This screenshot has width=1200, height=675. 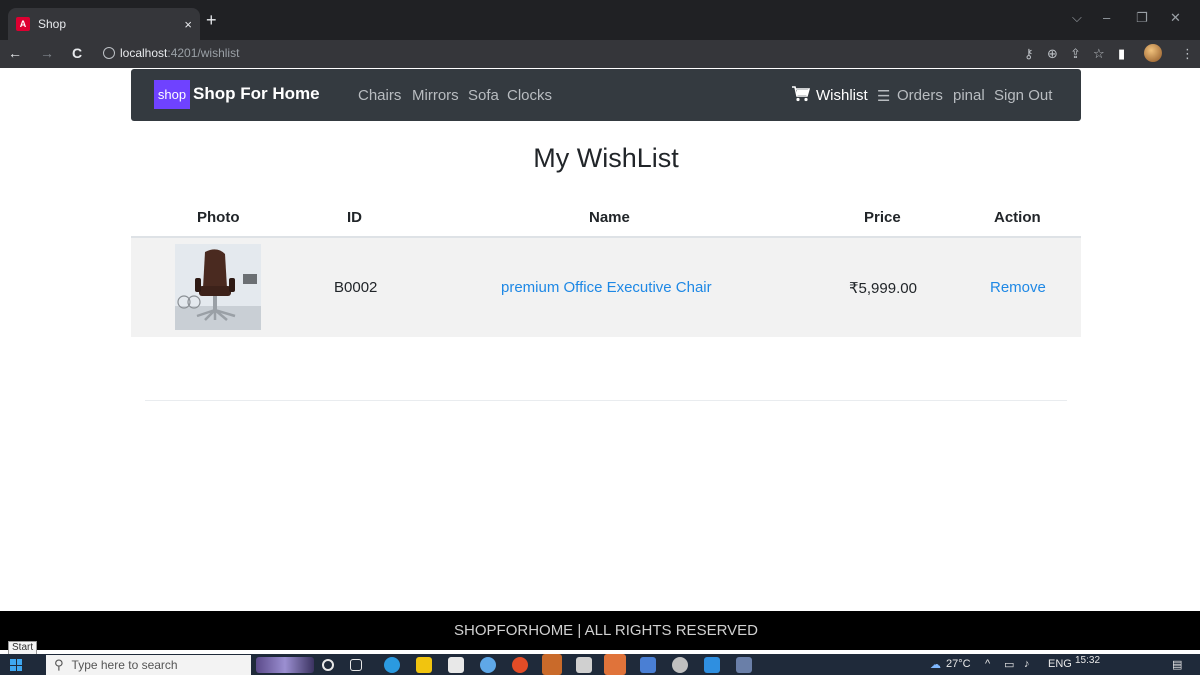 What do you see at coordinates (211, 20) in the screenshot?
I see `new-tab-icon: +` at bounding box center [211, 20].